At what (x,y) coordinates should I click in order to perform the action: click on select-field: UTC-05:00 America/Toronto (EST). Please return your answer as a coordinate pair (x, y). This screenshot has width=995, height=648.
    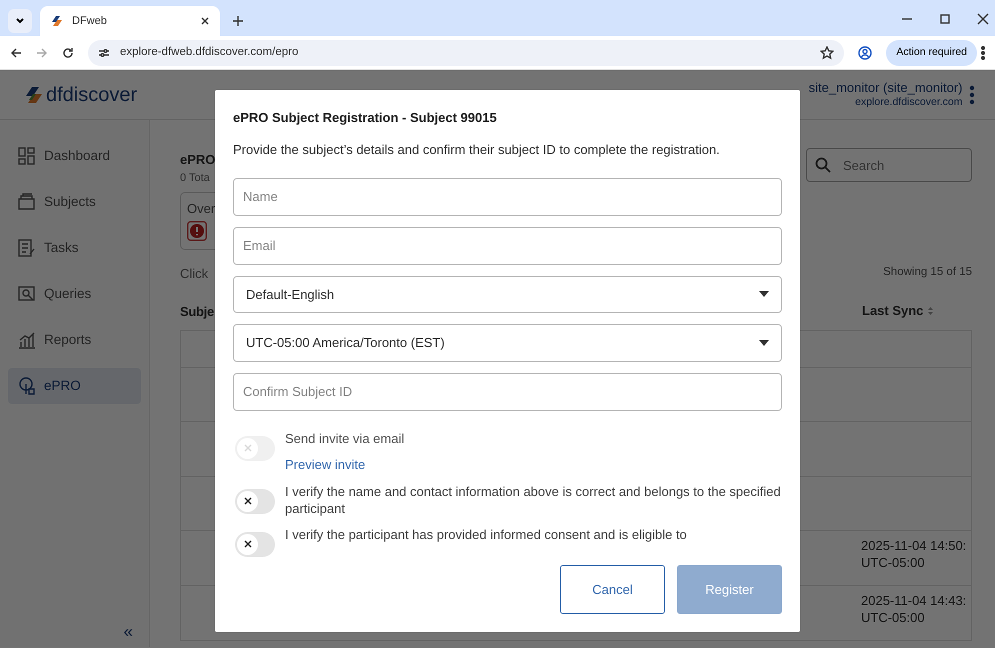
    Looking at the image, I should click on (507, 343).